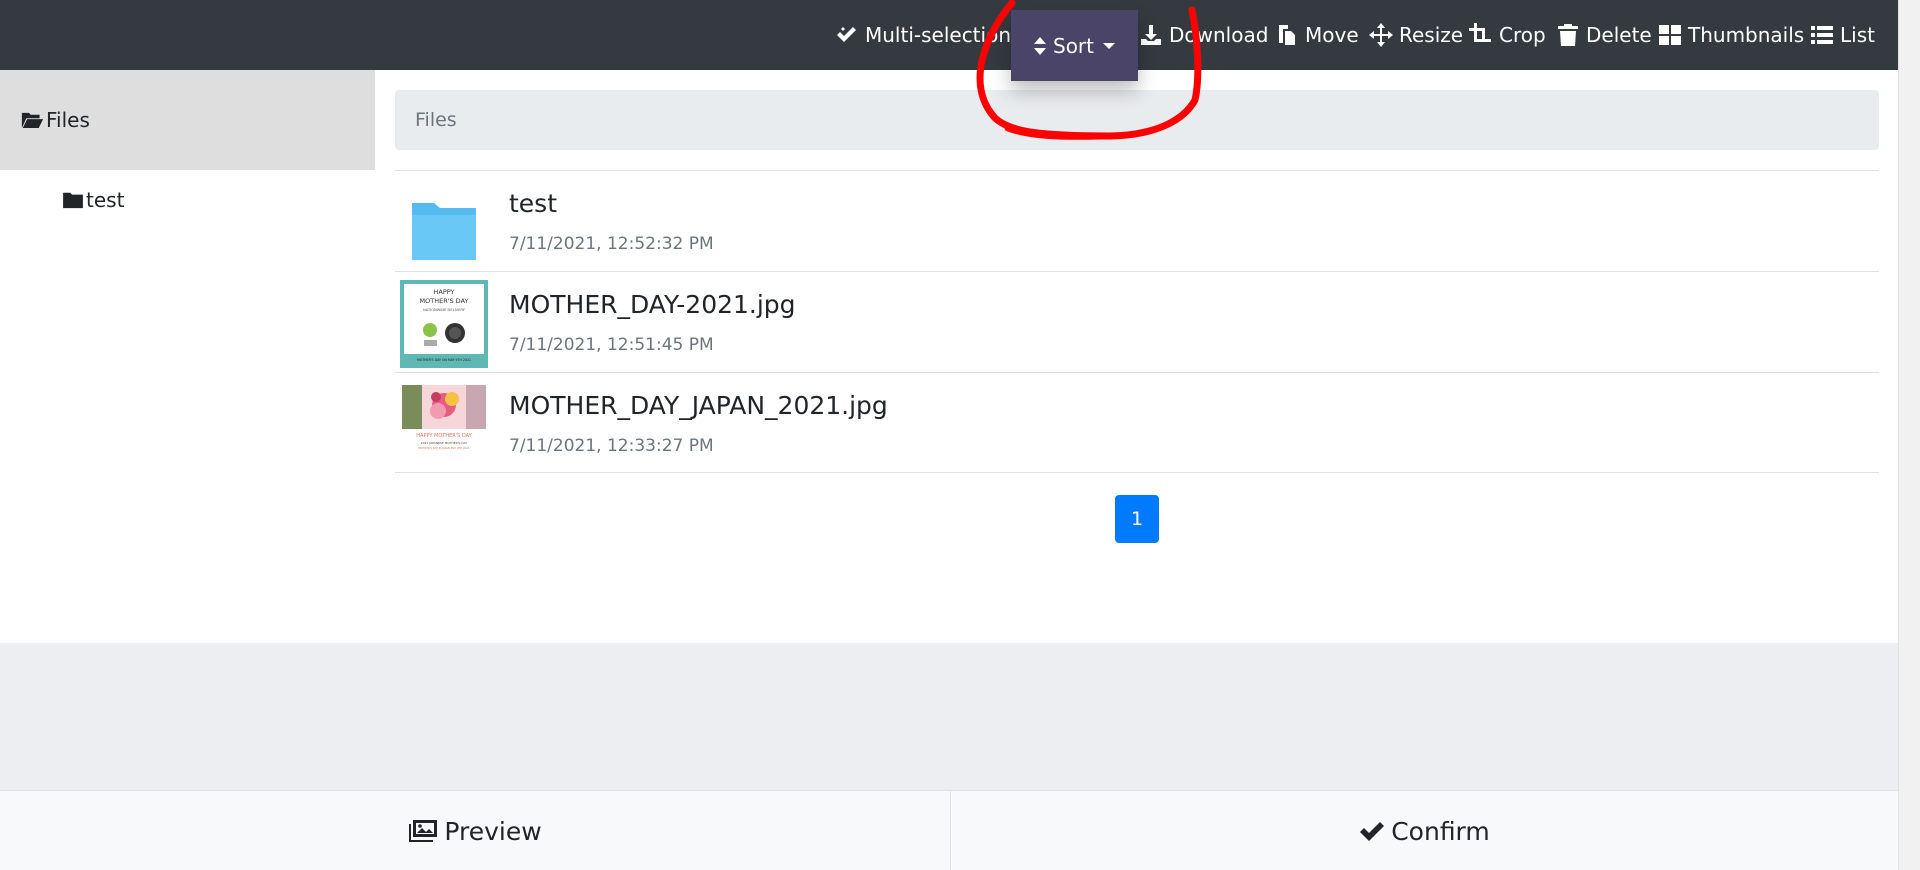 This screenshot has width=1920, height=870. What do you see at coordinates (444, 436) in the screenshot?
I see `thumb-text: HAPPY MOTHER'S DAY` at bounding box center [444, 436].